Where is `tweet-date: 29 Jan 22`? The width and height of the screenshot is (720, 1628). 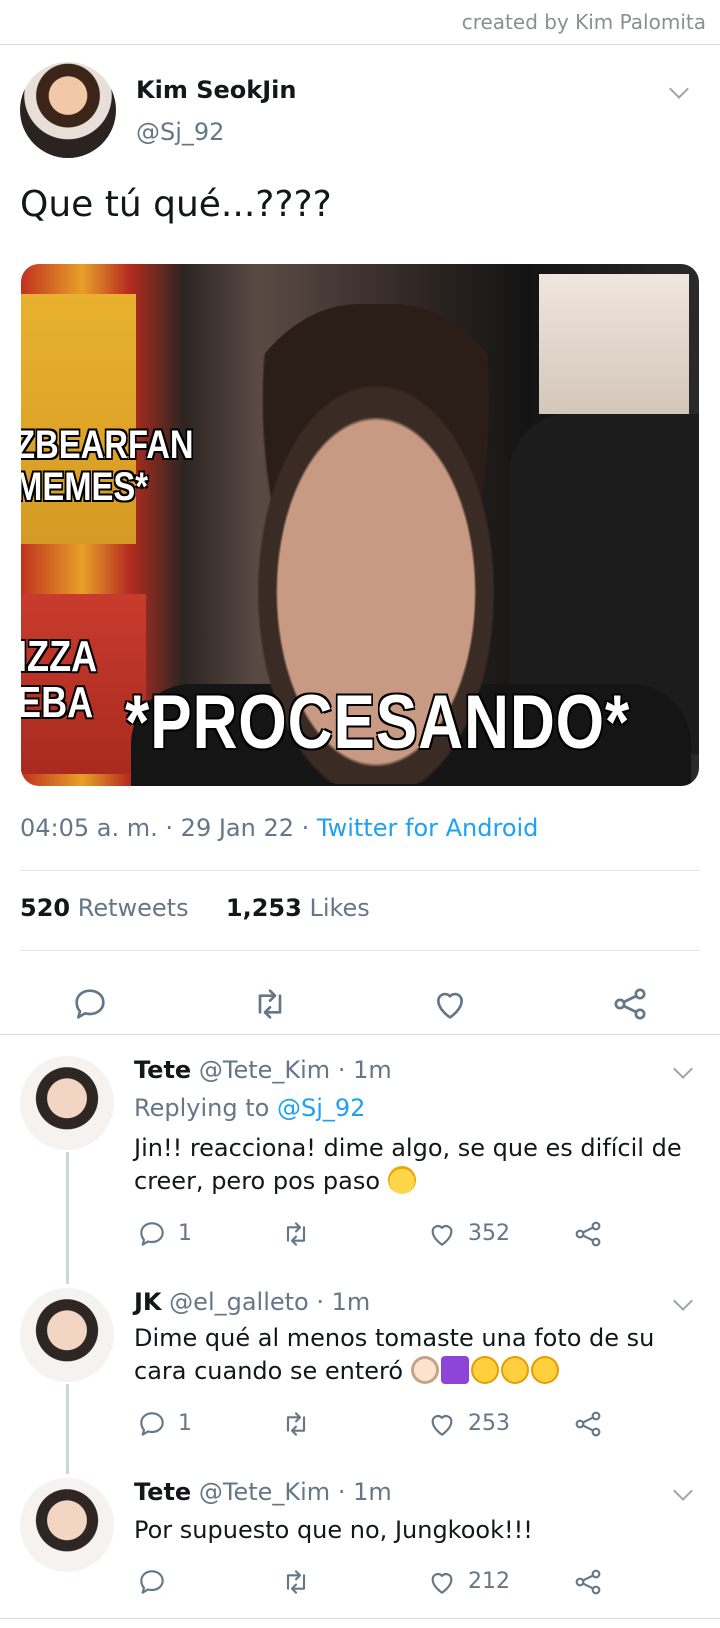 tweet-date: 29 Jan 22 is located at coordinates (237, 828).